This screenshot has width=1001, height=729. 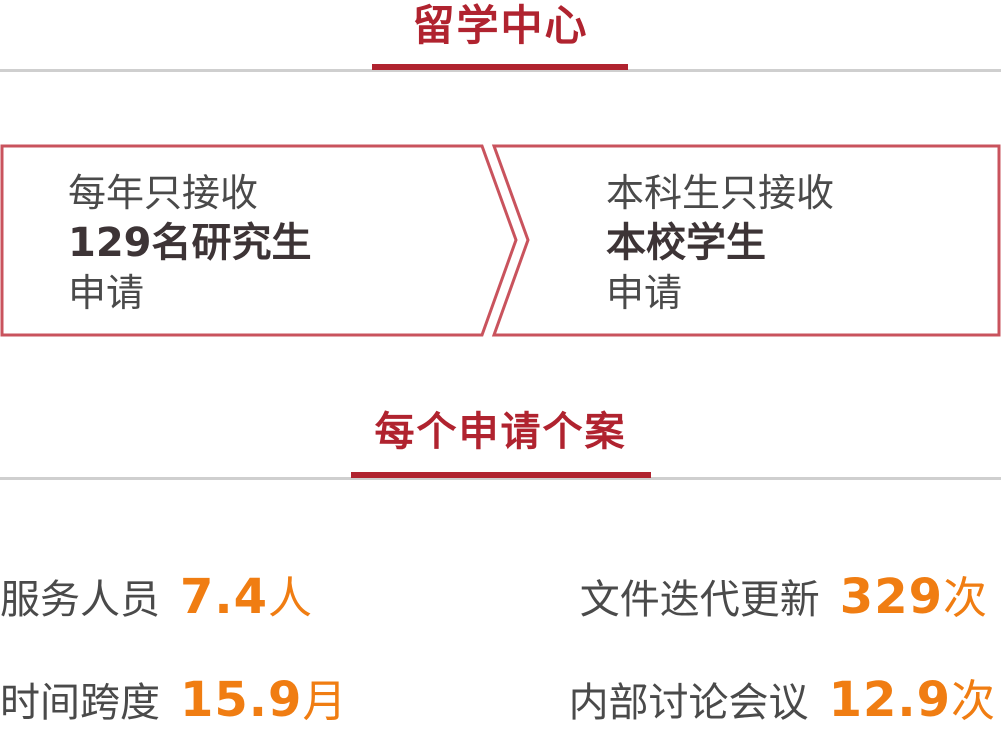 I want to click on left-card-highlight: 129名研究生, so click(x=190, y=243).